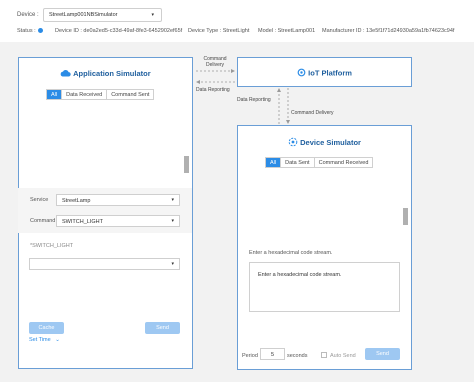 The height and width of the screenshot is (382, 474). I want to click on flow-arrows-vertical, so click(283, 106).